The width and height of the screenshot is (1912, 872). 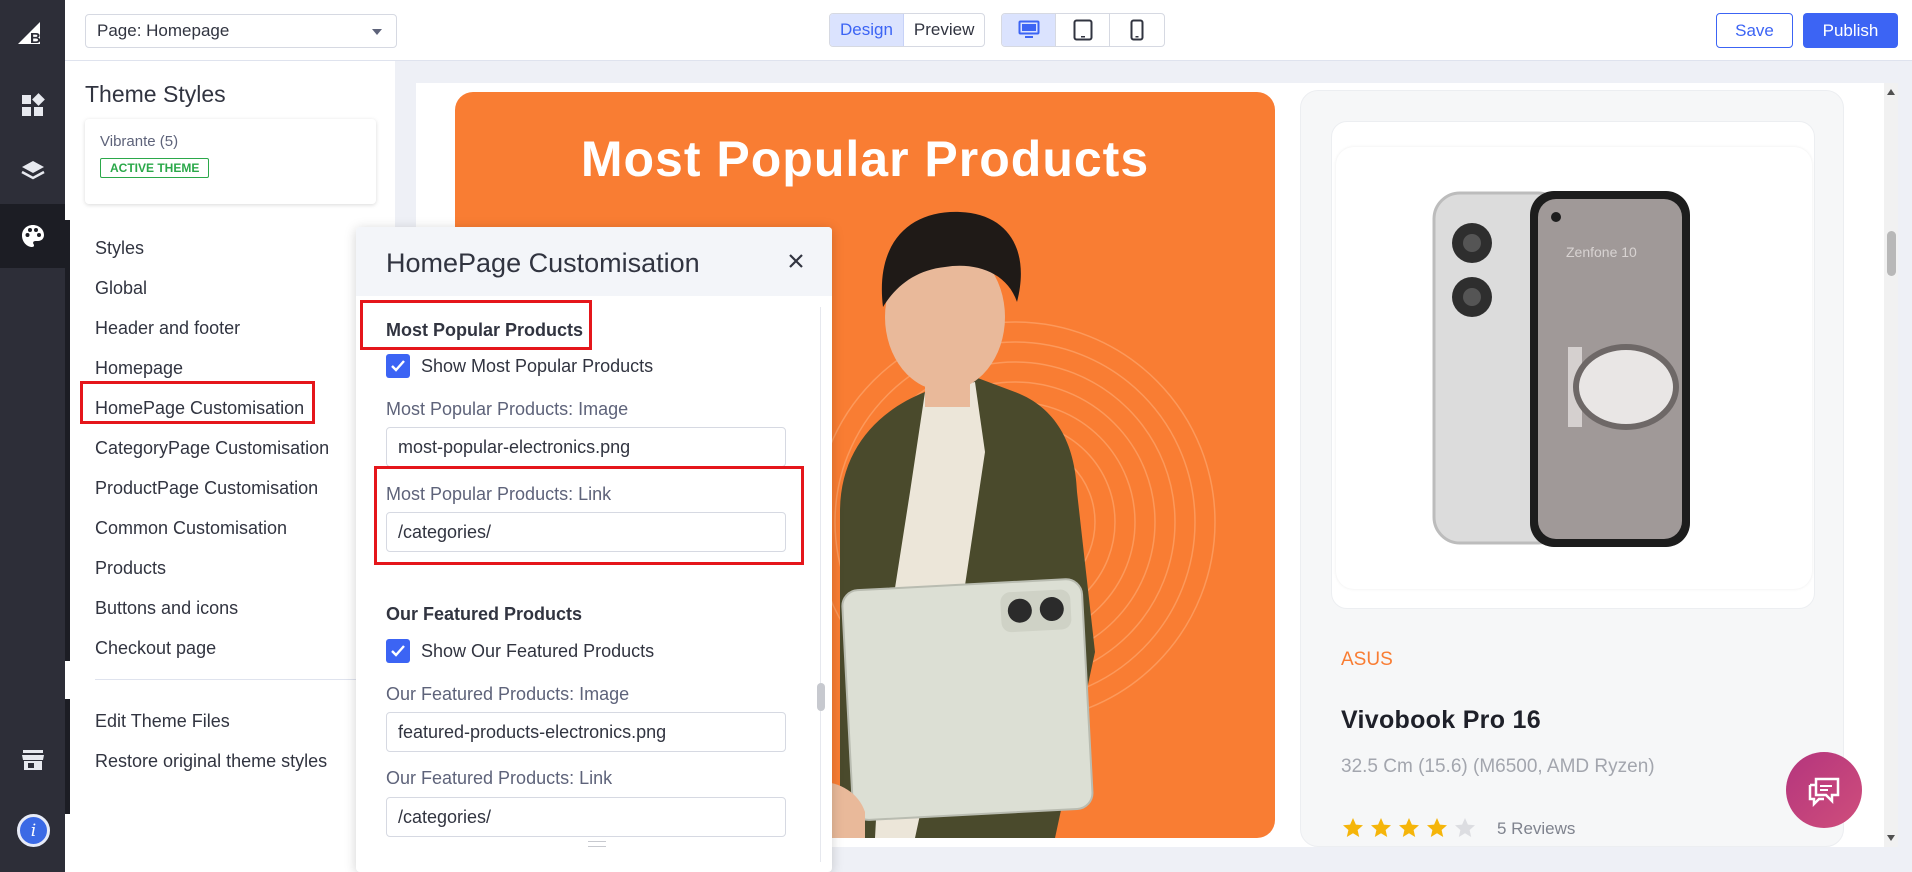 I want to click on tablet-icon, so click(x=1083, y=30).